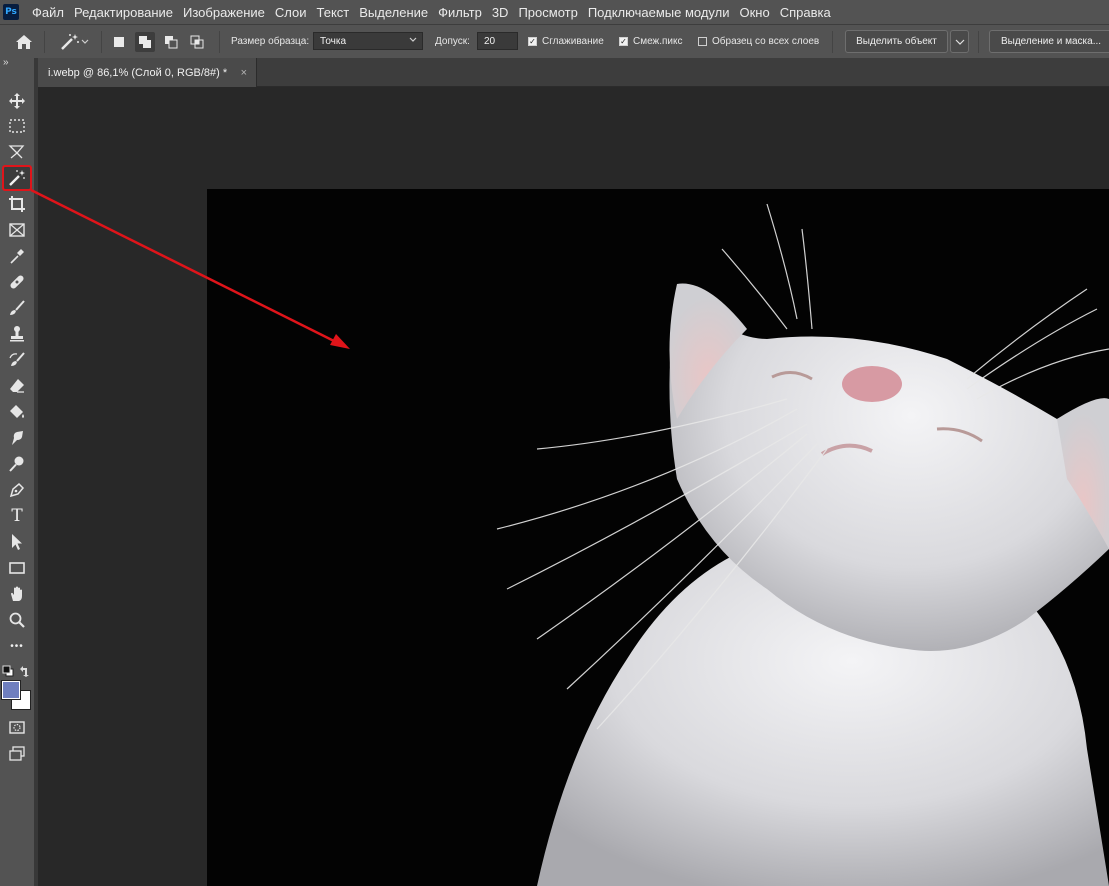 The width and height of the screenshot is (1109, 886). I want to click on menu-file: Файл, so click(48, 12).